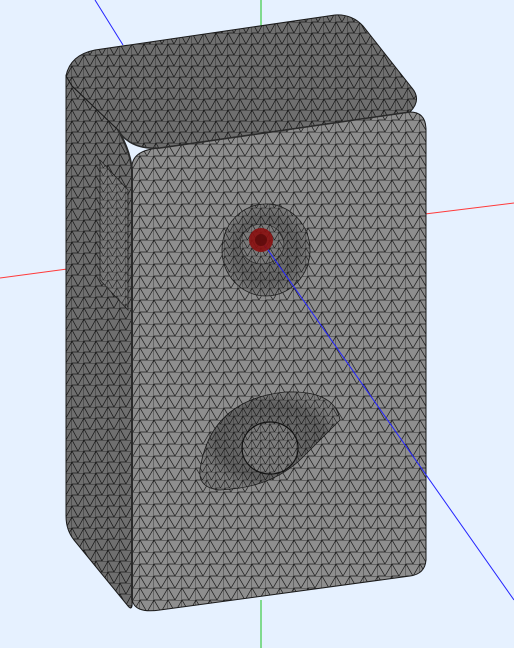 Image resolution: width=514 pixels, height=648 pixels. I want to click on selected-vertex-marker-core, so click(261, 240).